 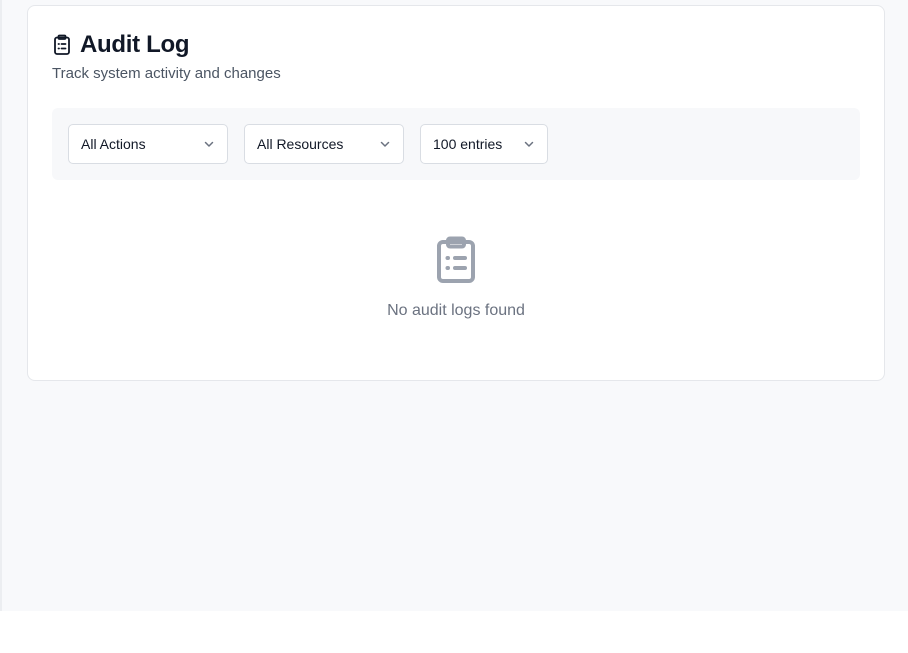 I want to click on entries-limit-value: 100 entries, so click(x=468, y=144).